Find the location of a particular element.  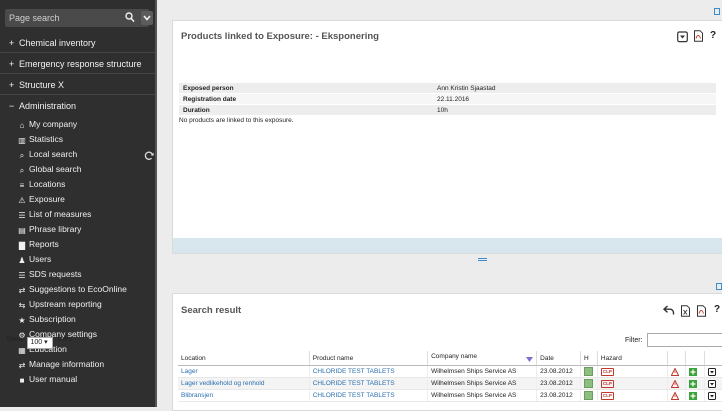

sidebar-item-user-manual: ■ User manual is located at coordinates (78, 379).